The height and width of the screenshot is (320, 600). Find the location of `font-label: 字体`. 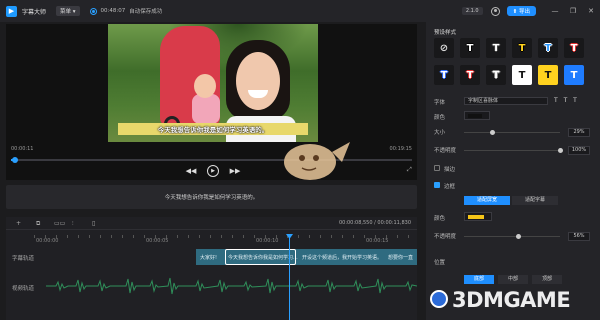

font-label: 字体 is located at coordinates (440, 103).